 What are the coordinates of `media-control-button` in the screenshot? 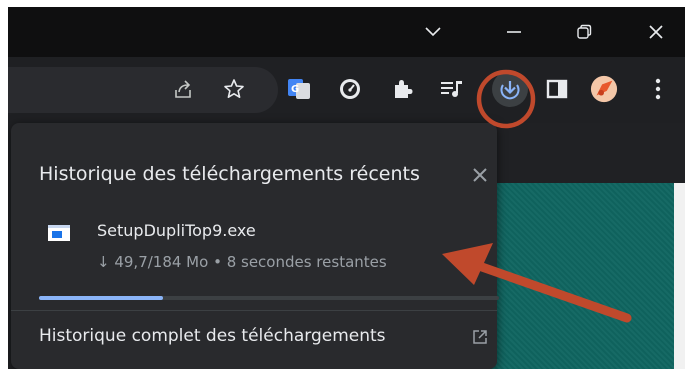 It's located at (452, 89).